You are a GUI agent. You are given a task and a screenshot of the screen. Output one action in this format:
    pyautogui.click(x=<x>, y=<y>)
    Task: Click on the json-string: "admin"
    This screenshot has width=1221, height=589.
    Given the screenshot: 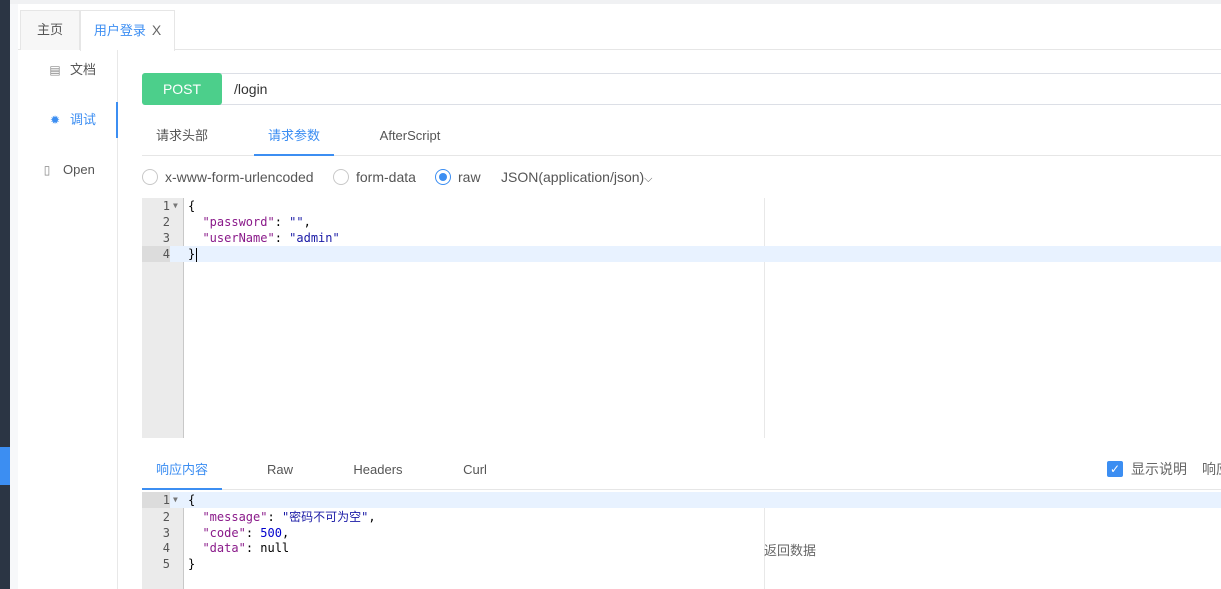 What is the action you would take?
    pyautogui.click(x=314, y=238)
    